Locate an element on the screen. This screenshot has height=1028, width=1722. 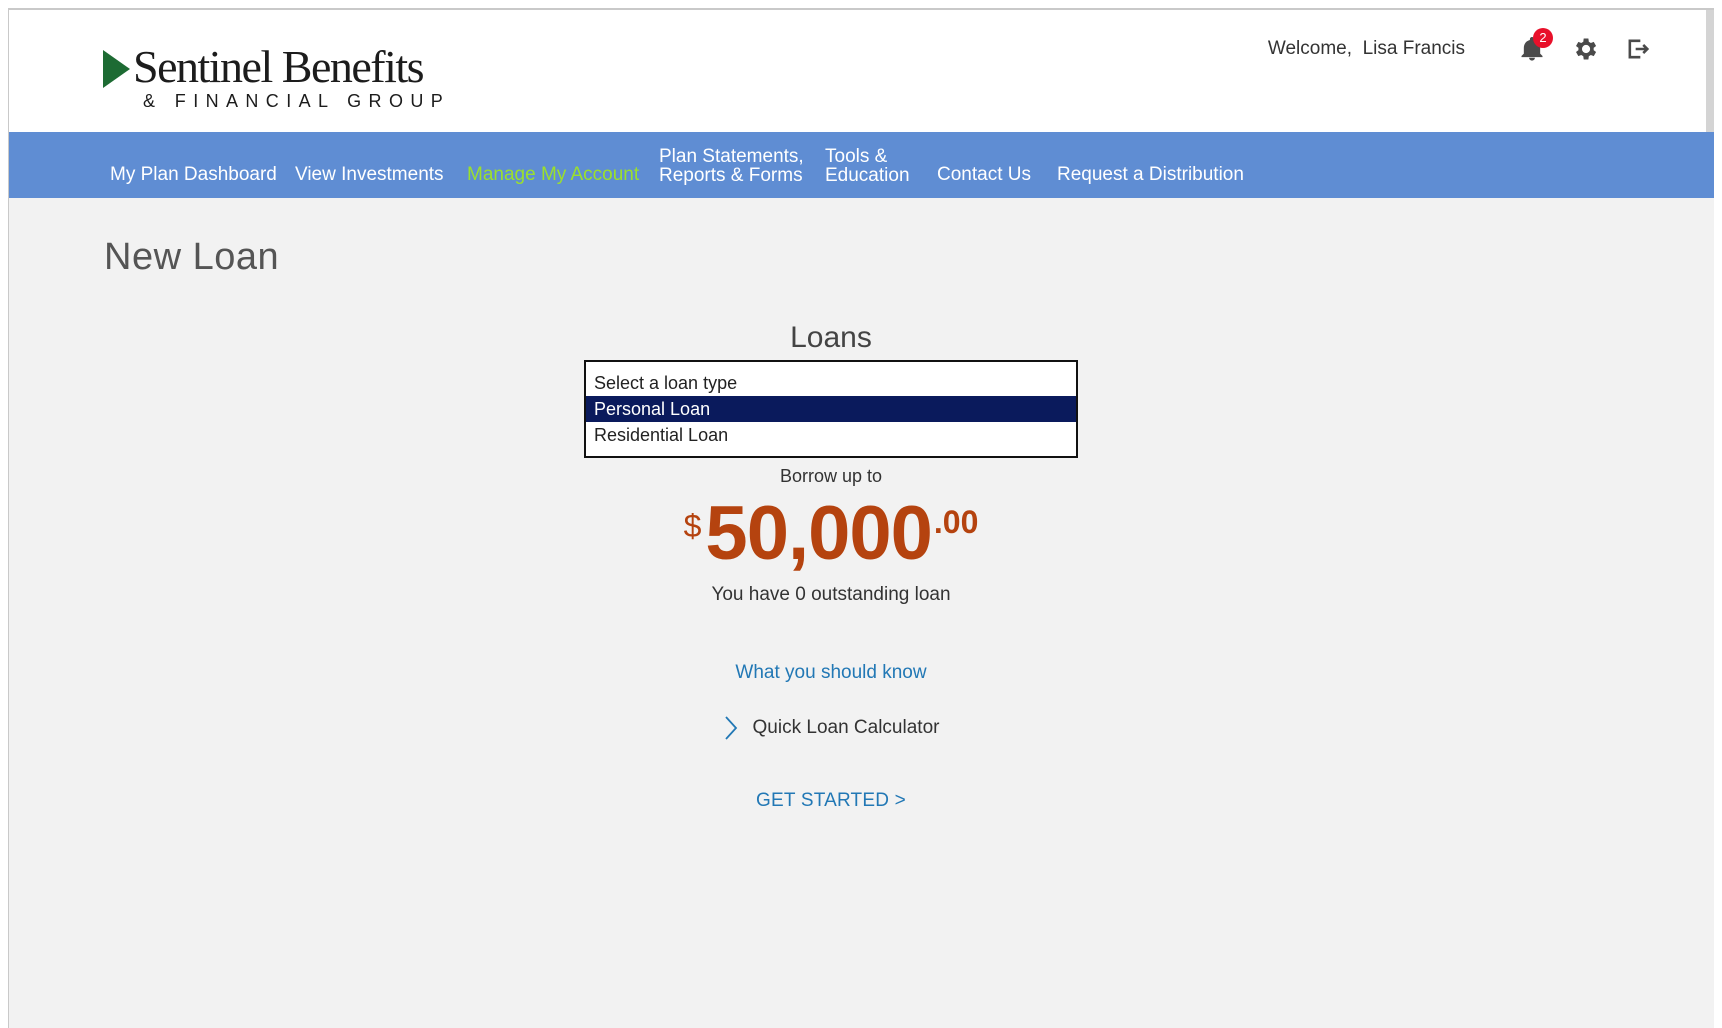
logo-subtitle: & FINANCIAL GROUP is located at coordinates (297, 101).